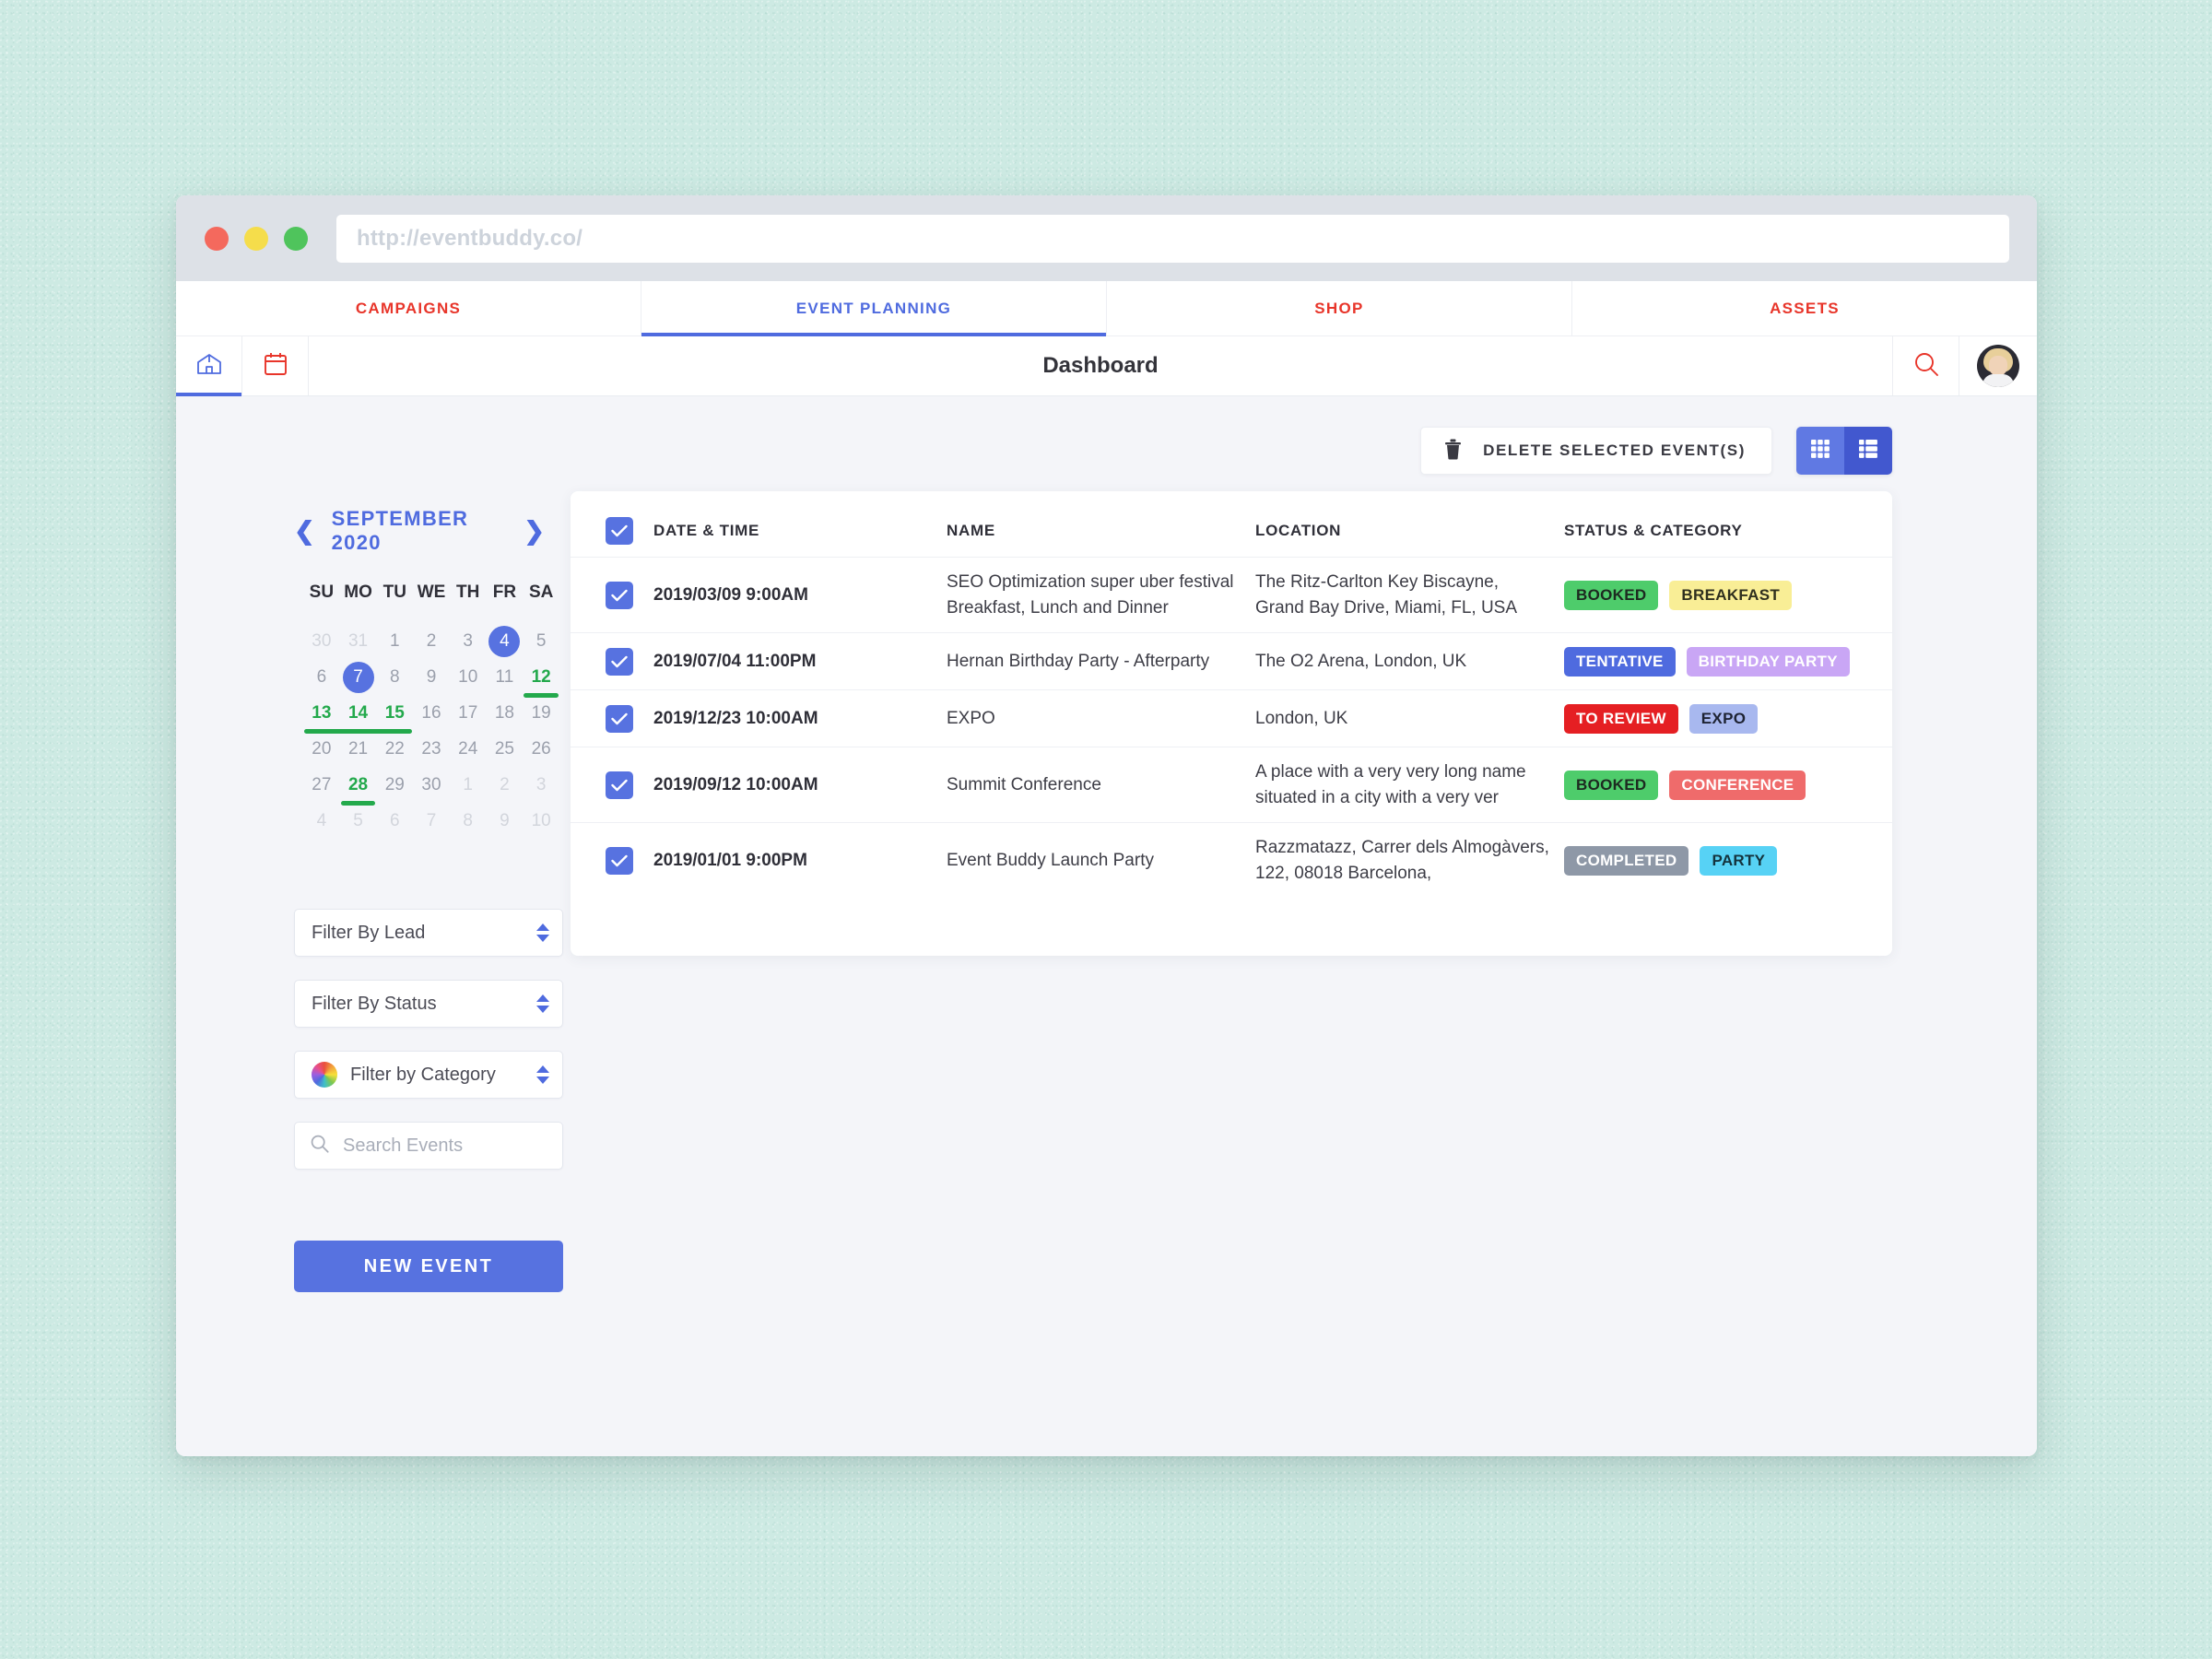 This screenshot has height=1659, width=2212. What do you see at coordinates (1050, 861) in the screenshot?
I see `row-name: Event Buddy Launch Party` at bounding box center [1050, 861].